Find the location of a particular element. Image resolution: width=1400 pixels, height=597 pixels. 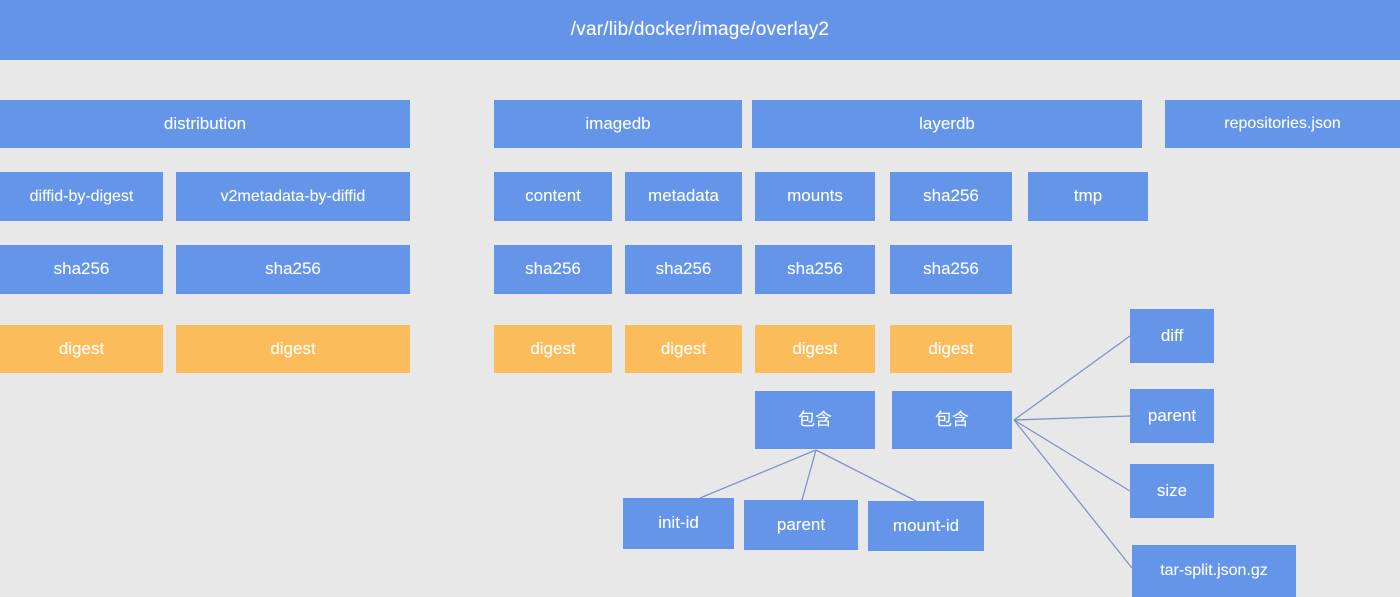

node-mounts: mounts is located at coordinates (815, 196).